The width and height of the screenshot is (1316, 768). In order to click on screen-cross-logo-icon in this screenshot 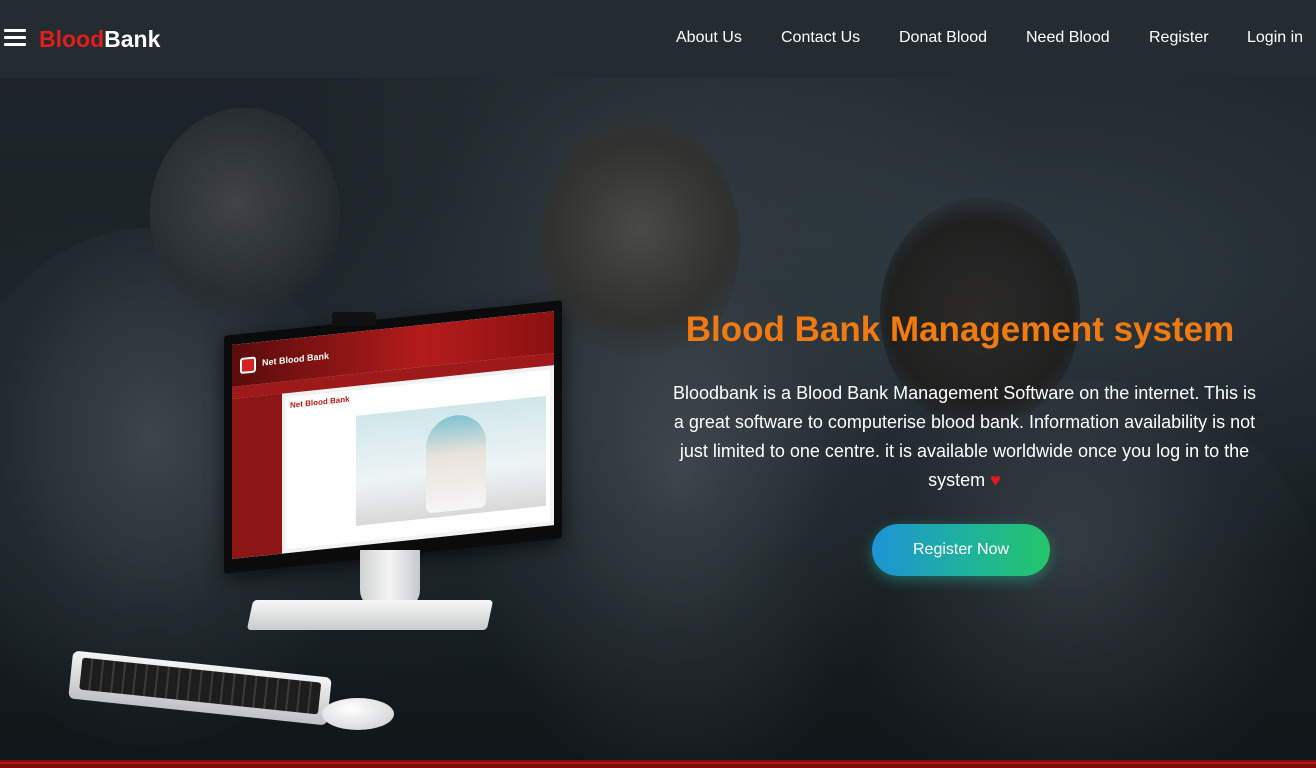, I will do `click(248, 365)`.